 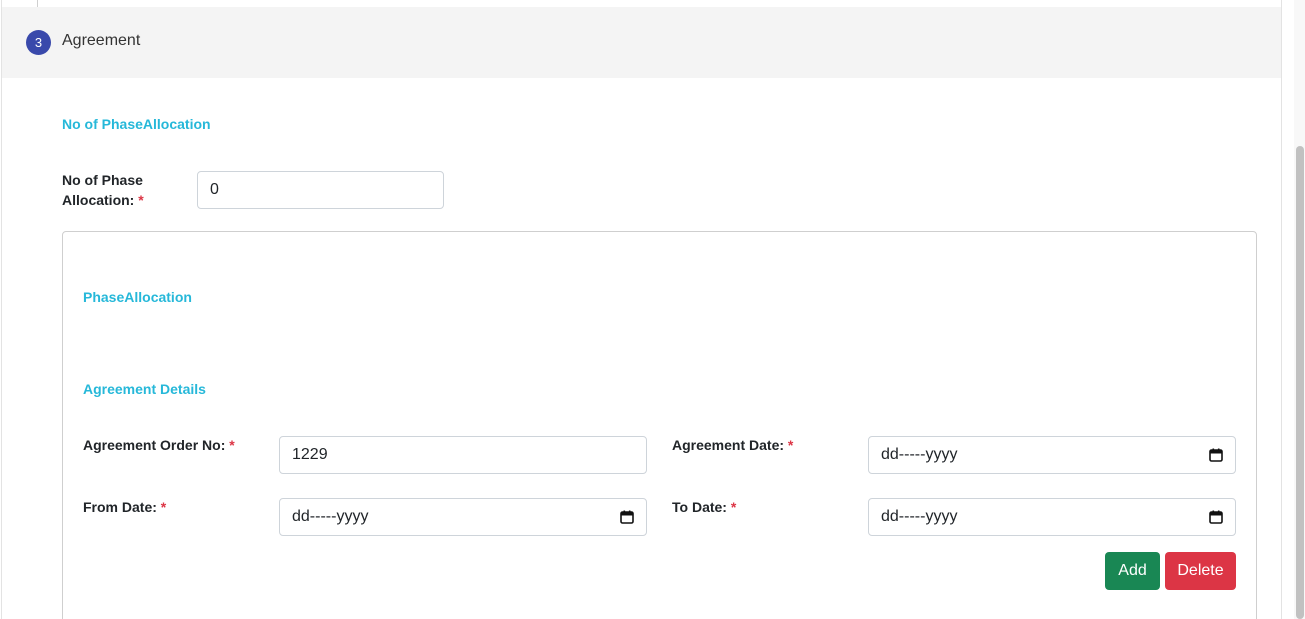 What do you see at coordinates (330, 516) in the screenshot?
I see `from-date-value: dd-----yyyy` at bounding box center [330, 516].